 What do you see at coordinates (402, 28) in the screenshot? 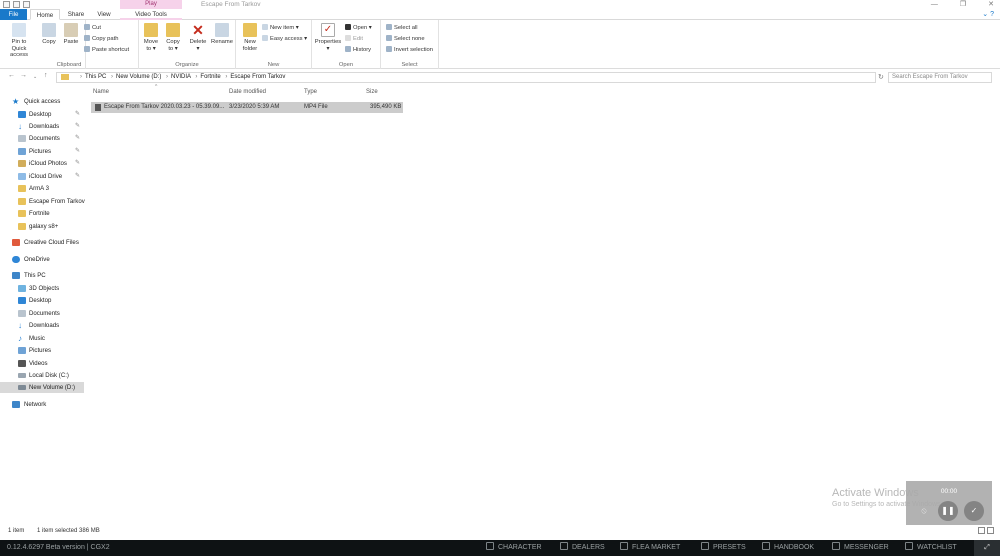
I see `select-all-button: Select all` at bounding box center [402, 28].